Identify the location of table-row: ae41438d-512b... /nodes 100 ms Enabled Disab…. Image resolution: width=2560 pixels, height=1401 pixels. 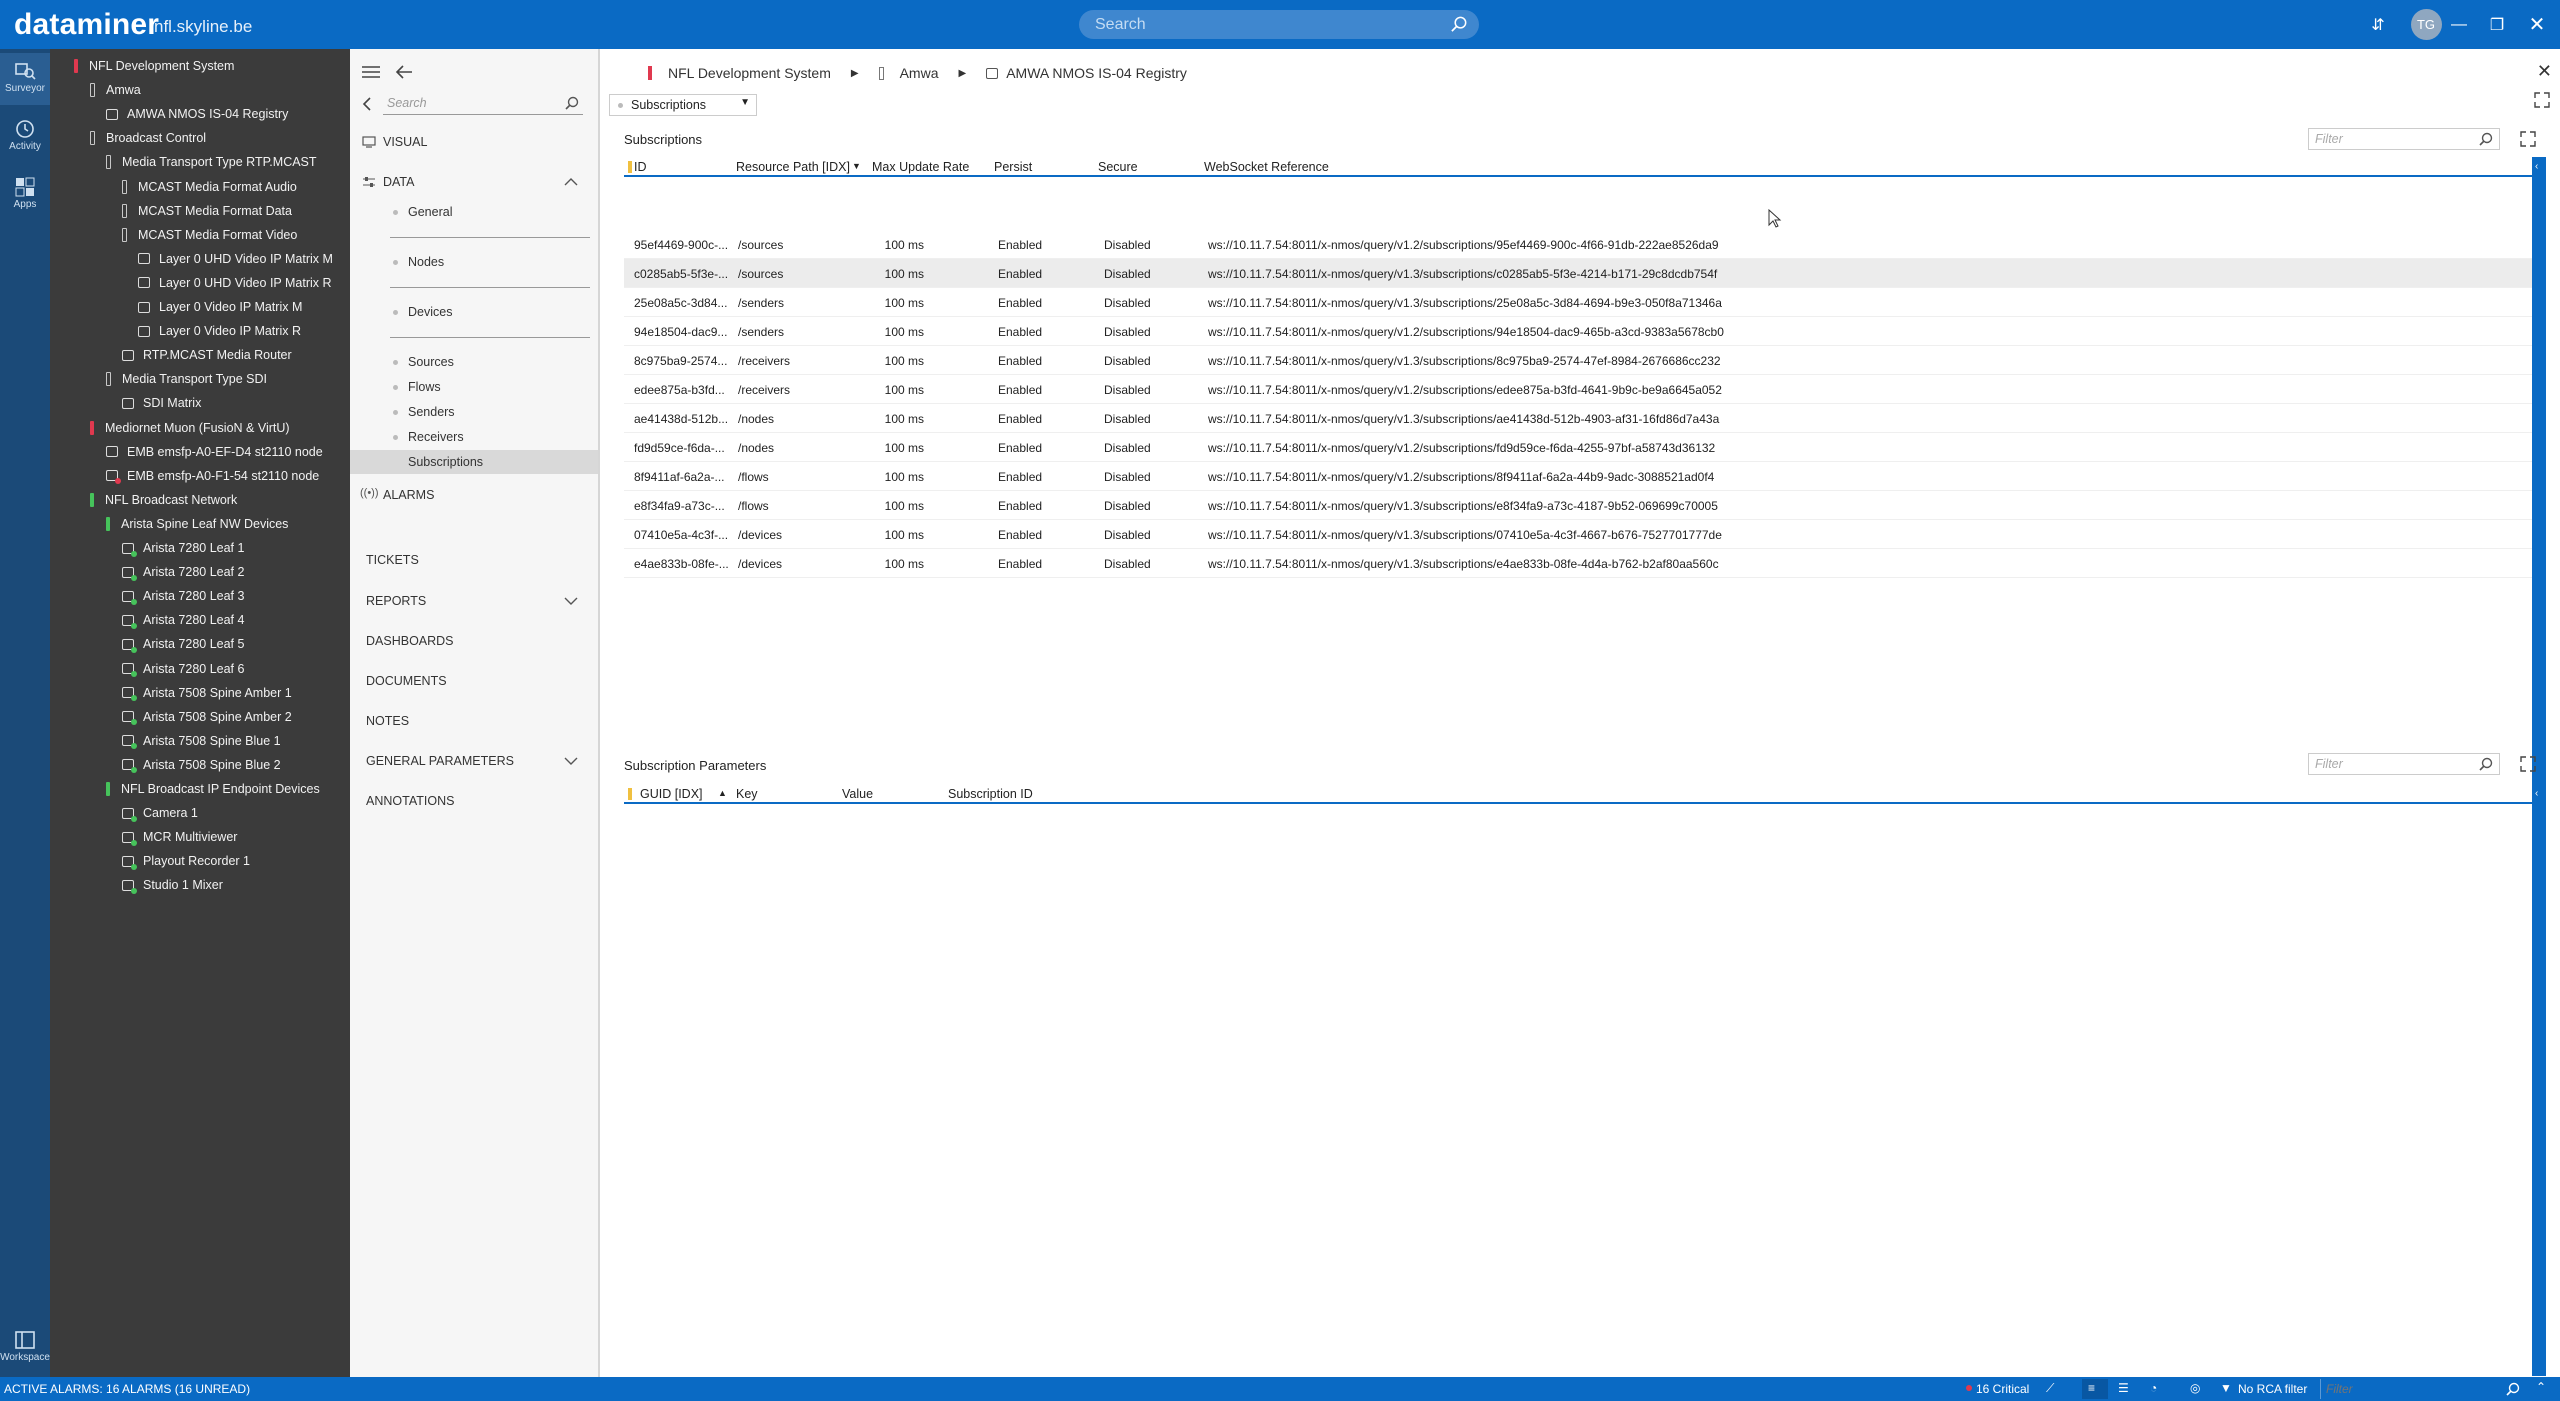
(1578, 418).